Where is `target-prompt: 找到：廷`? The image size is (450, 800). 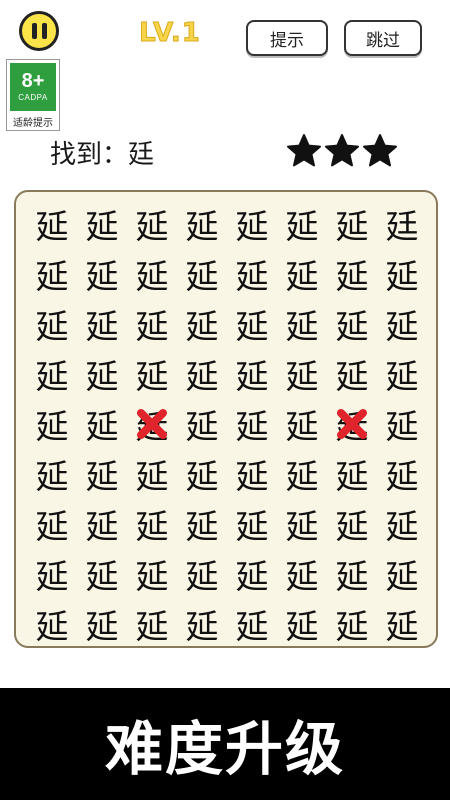
target-prompt: 找到：廷 is located at coordinates (102, 155).